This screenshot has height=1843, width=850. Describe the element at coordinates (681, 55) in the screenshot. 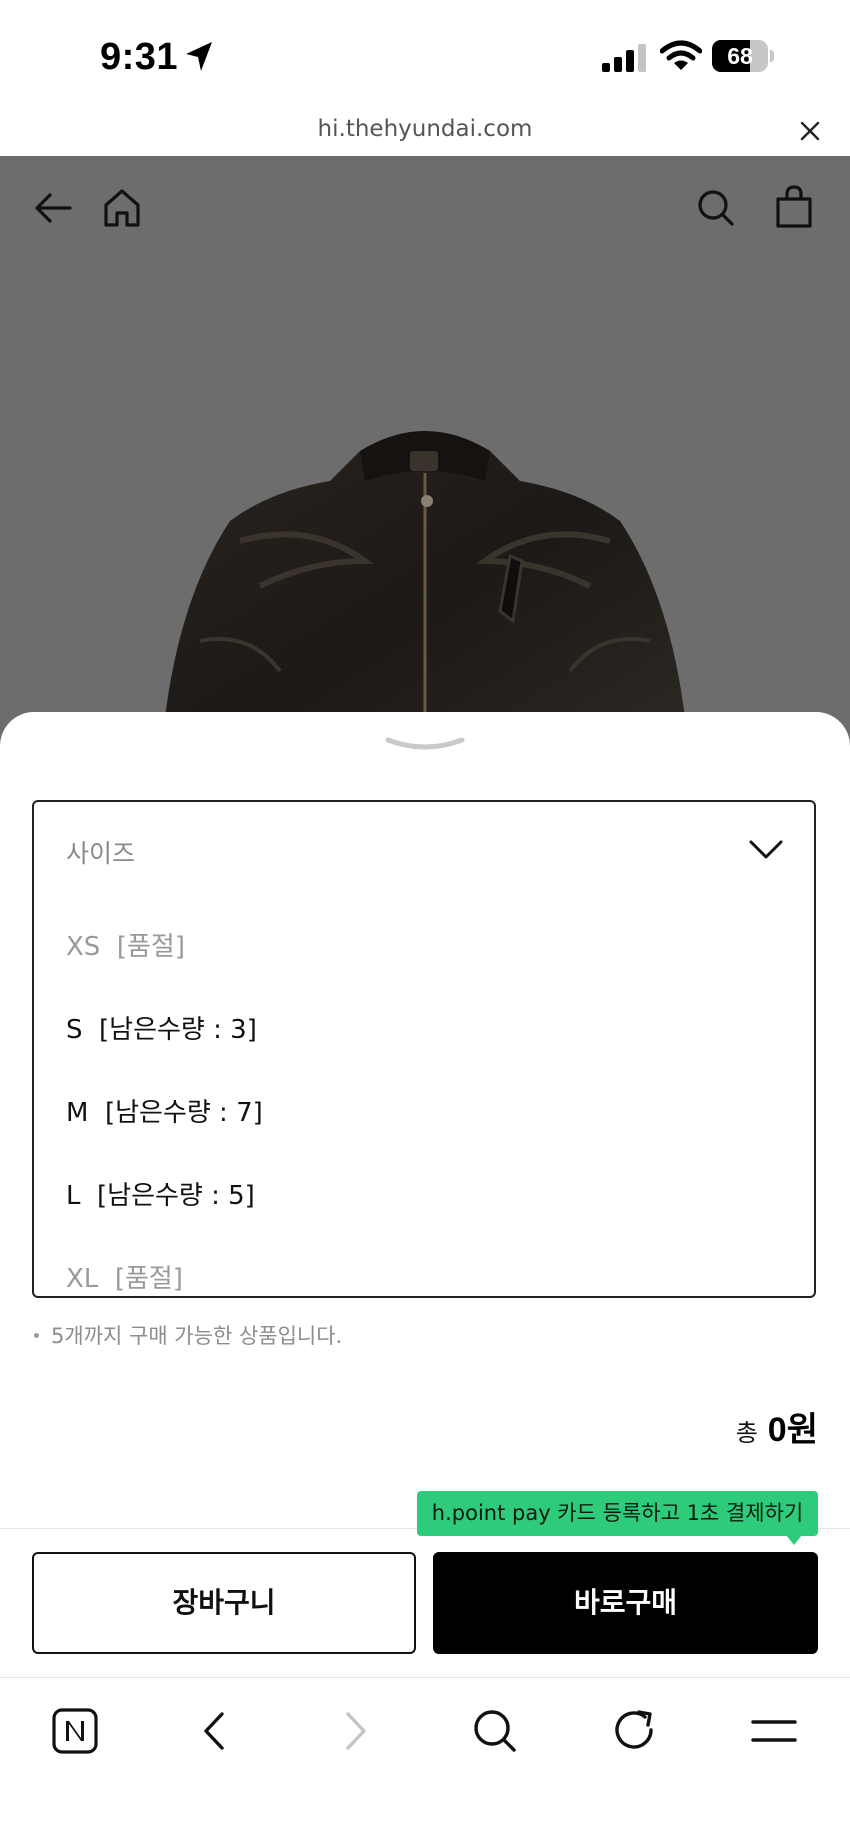

I see `wifi-icon` at that location.